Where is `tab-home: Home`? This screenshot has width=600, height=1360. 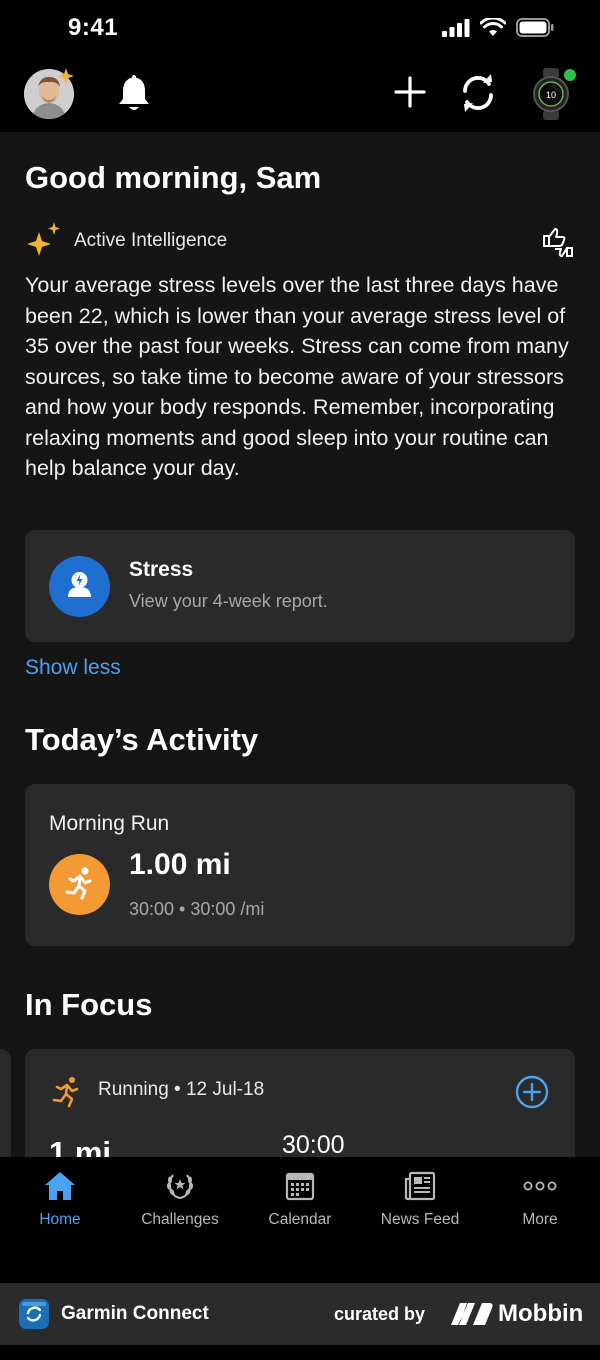 tab-home: Home is located at coordinates (60, 1220).